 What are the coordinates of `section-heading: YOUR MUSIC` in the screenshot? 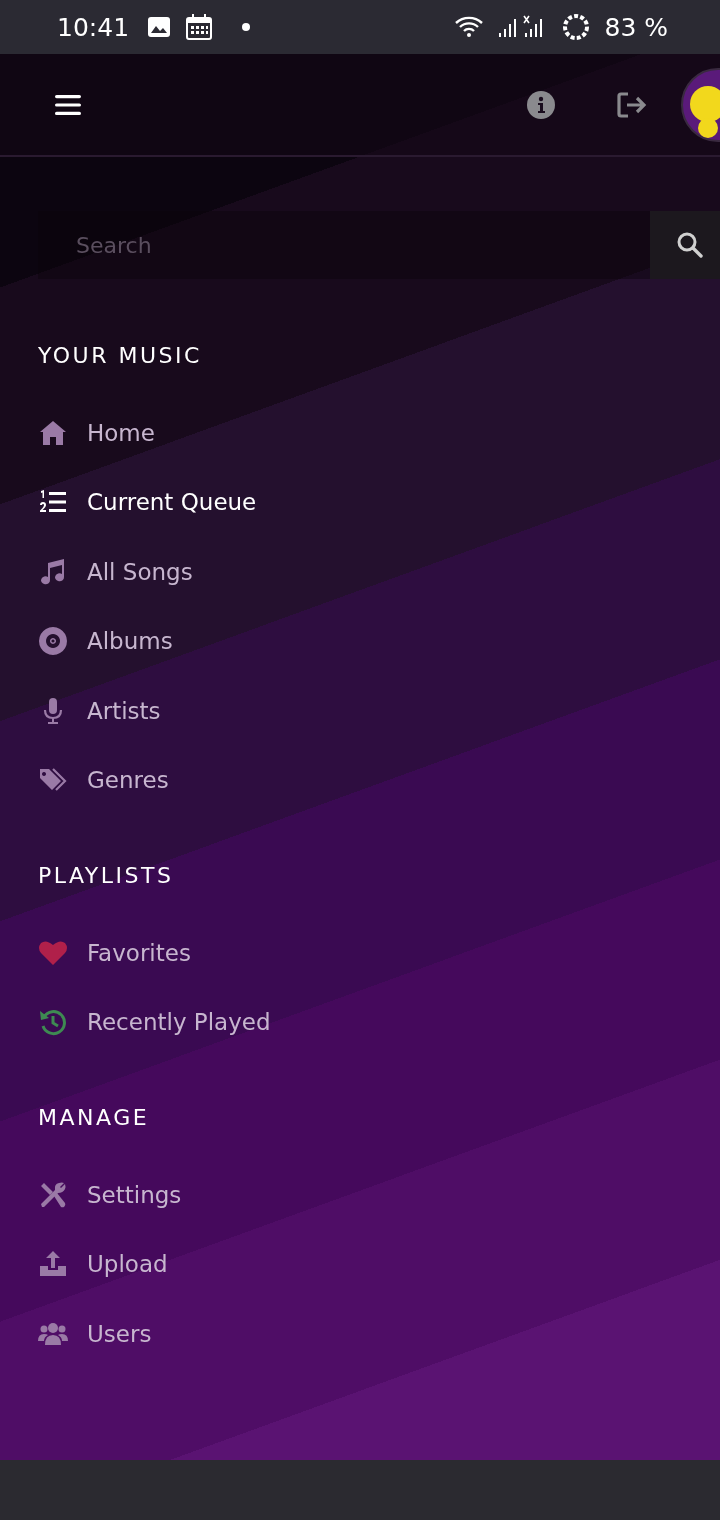 It's located at (120, 356).